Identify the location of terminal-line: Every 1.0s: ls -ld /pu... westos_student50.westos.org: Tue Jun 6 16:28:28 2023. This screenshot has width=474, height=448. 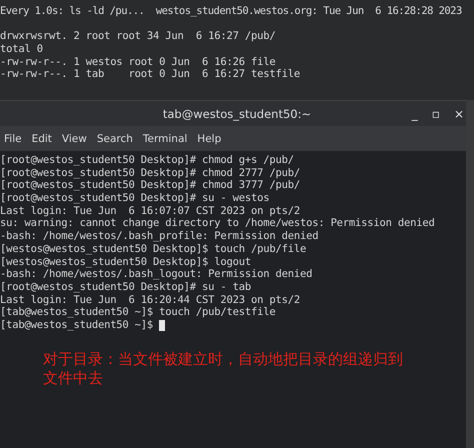
(231, 11).